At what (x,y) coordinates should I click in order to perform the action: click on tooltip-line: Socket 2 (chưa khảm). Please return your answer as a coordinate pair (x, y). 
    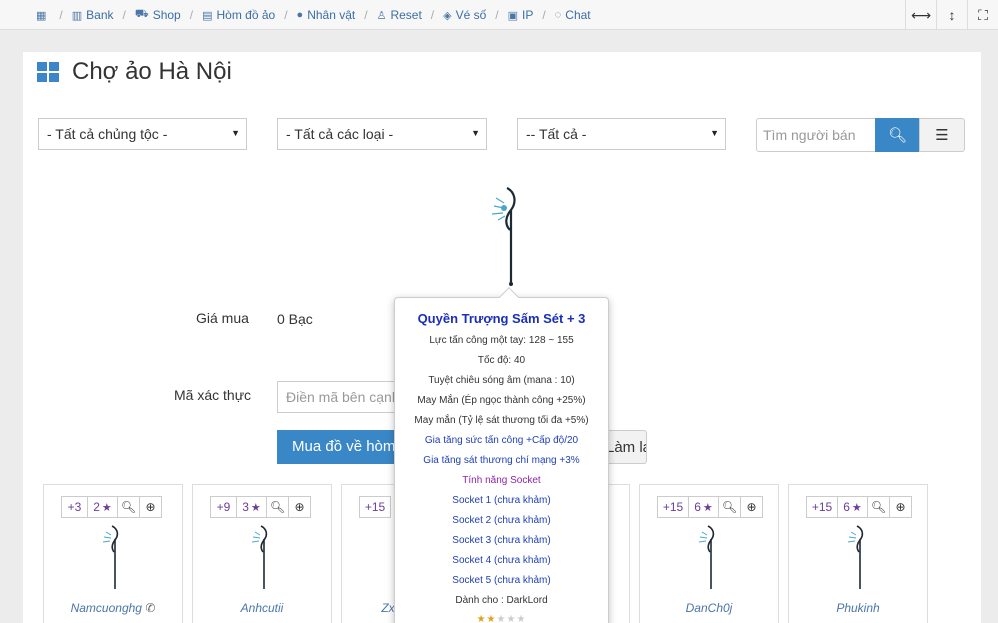
    Looking at the image, I should click on (501, 520).